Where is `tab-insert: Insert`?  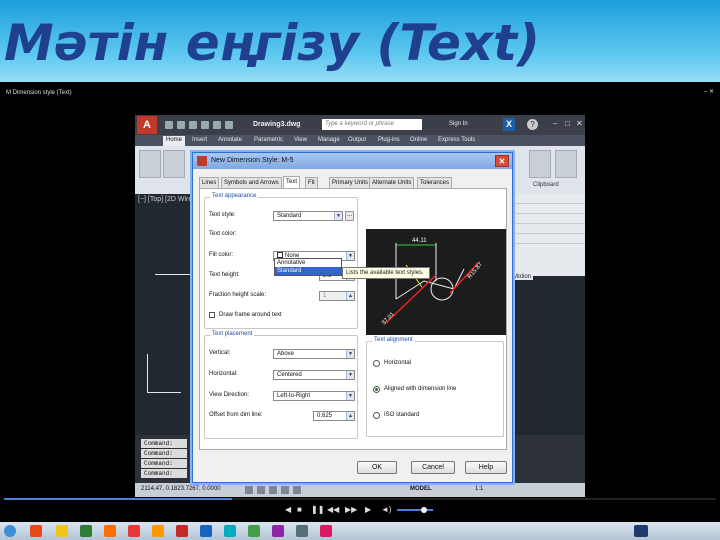 tab-insert: Insert is located at coordinates (199, 141).